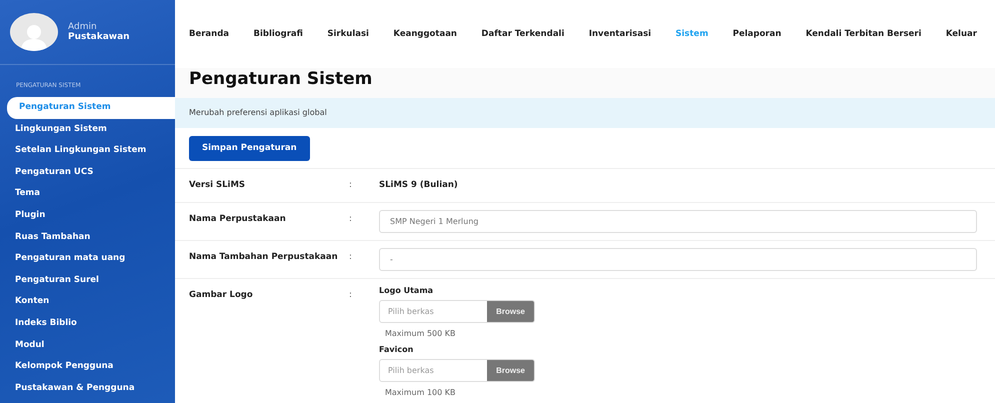 The height and width of the screenshot is (403, 995). Describe the element at coordinates (620, 34) in the screenshot. I see `nav-link: Inventarisasi` at that location.